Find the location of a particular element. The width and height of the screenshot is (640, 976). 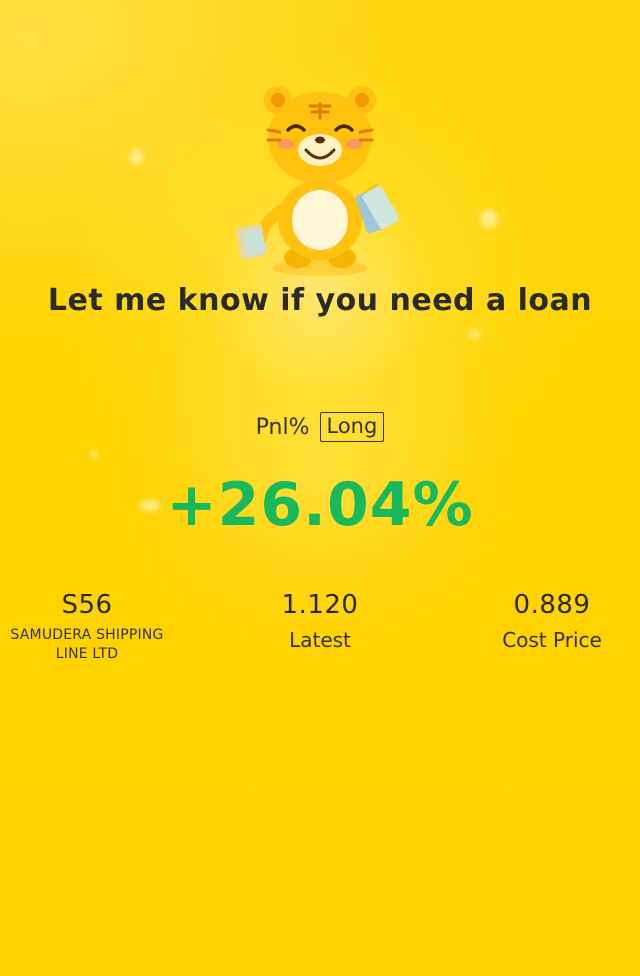

pnl-label: Pnl% is located at coordinates (282, 427).